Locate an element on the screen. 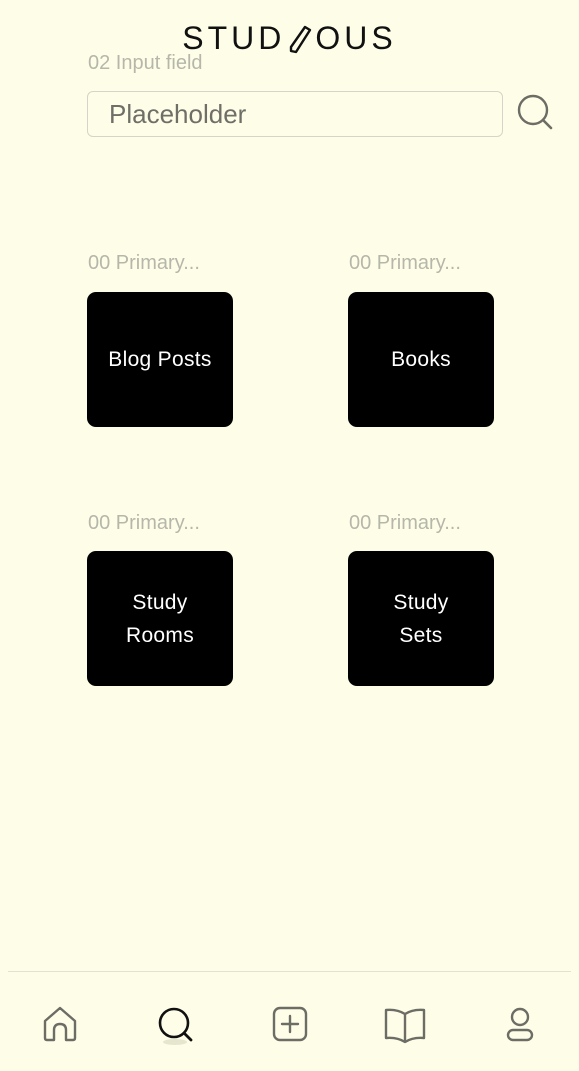 The image size is (579, 1071). search-placeholder: Placeholder is located at coordinates (178, 113).